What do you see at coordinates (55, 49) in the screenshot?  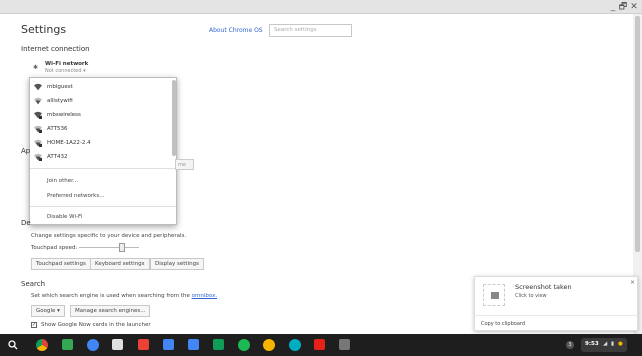 I see `internet-section-title: Internet connection` at bounding box center [55, 49].